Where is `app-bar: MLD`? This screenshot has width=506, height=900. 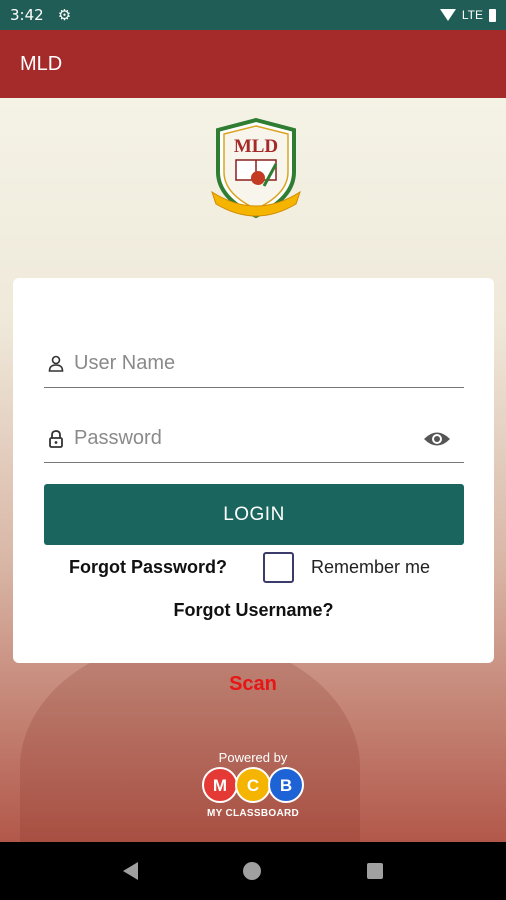 app-bar: MLD is located at coordinates (253, 64).